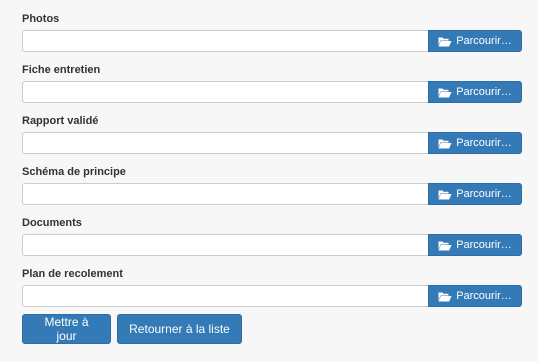 The width and height of the screenshot is (538, 362). I want to click on form-actions: Mettre à jour Retourner à la liste, so click(132, 329).